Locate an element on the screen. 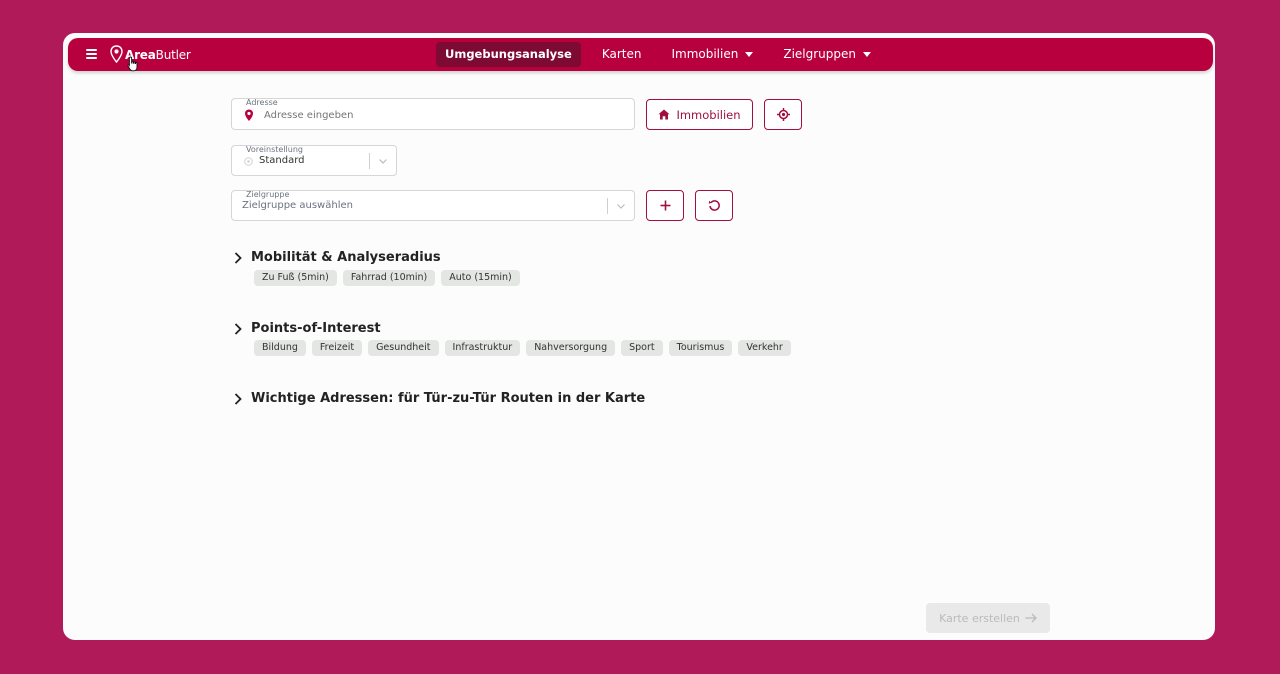  crosshair-icon is located at coordinates (783, 114).